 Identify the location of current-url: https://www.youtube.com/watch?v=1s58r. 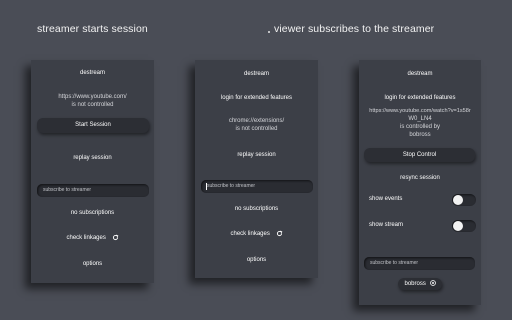
(420, 111).